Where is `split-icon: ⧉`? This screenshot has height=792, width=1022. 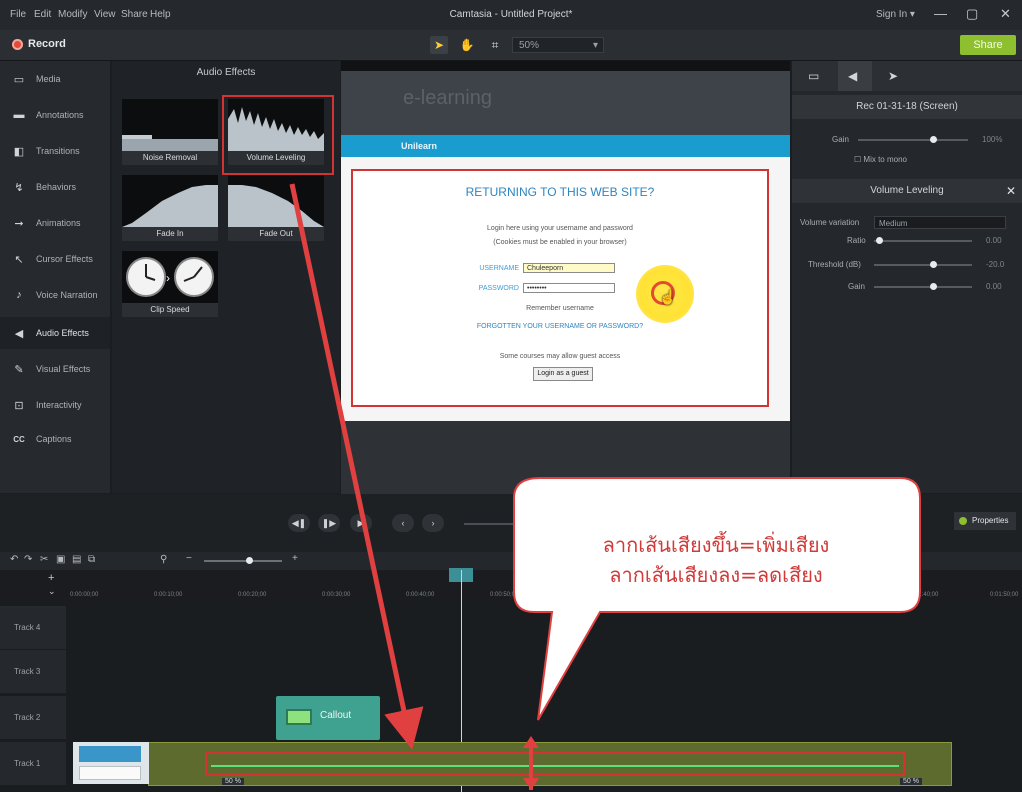 split-icon: ⧉ is located at coordinates (91, 559).